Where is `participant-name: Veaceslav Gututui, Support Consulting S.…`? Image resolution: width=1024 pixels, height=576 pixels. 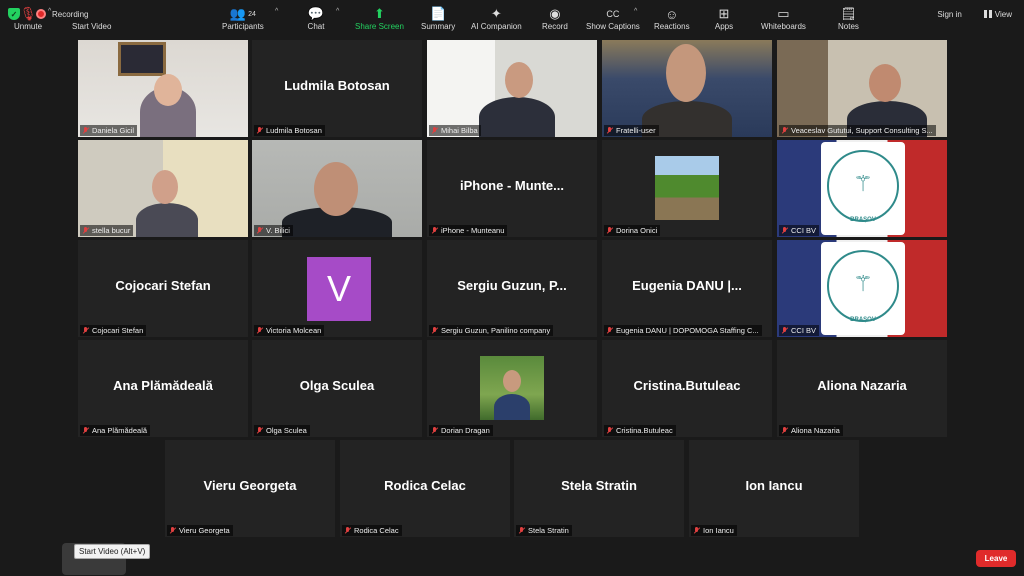 participant-name: Veaceslav Gututui, Support Consulting S.… is located at coordinates (857, 130).